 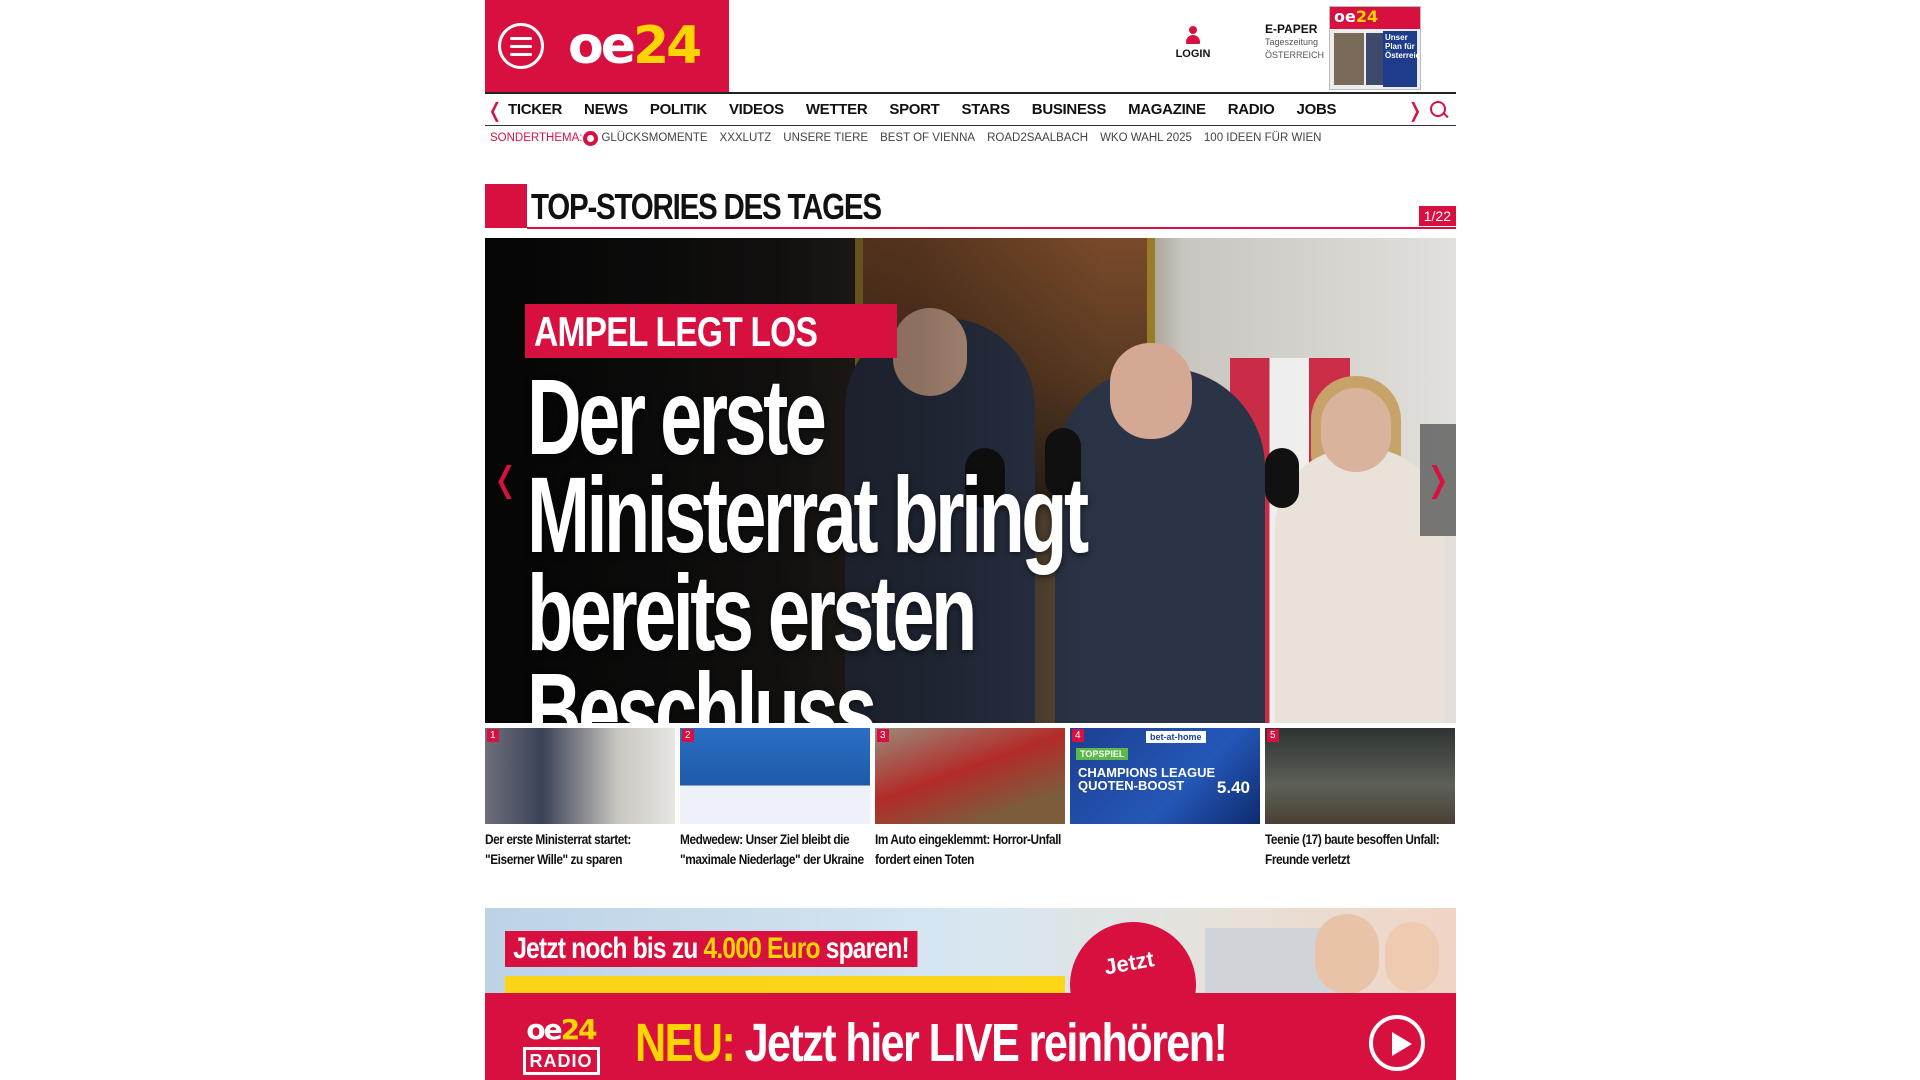 What do you see at coordinates (1415, 110) in the screenshot?
I see `nav-scroll-right-icon: ❭` at bounding box center [1415, 110].